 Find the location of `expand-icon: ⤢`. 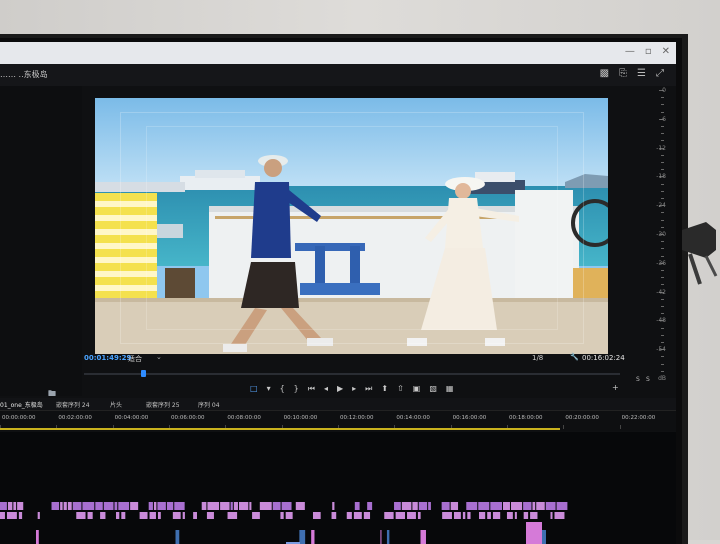

expand-icon: ⤢ is located at coordinates (660, 73).